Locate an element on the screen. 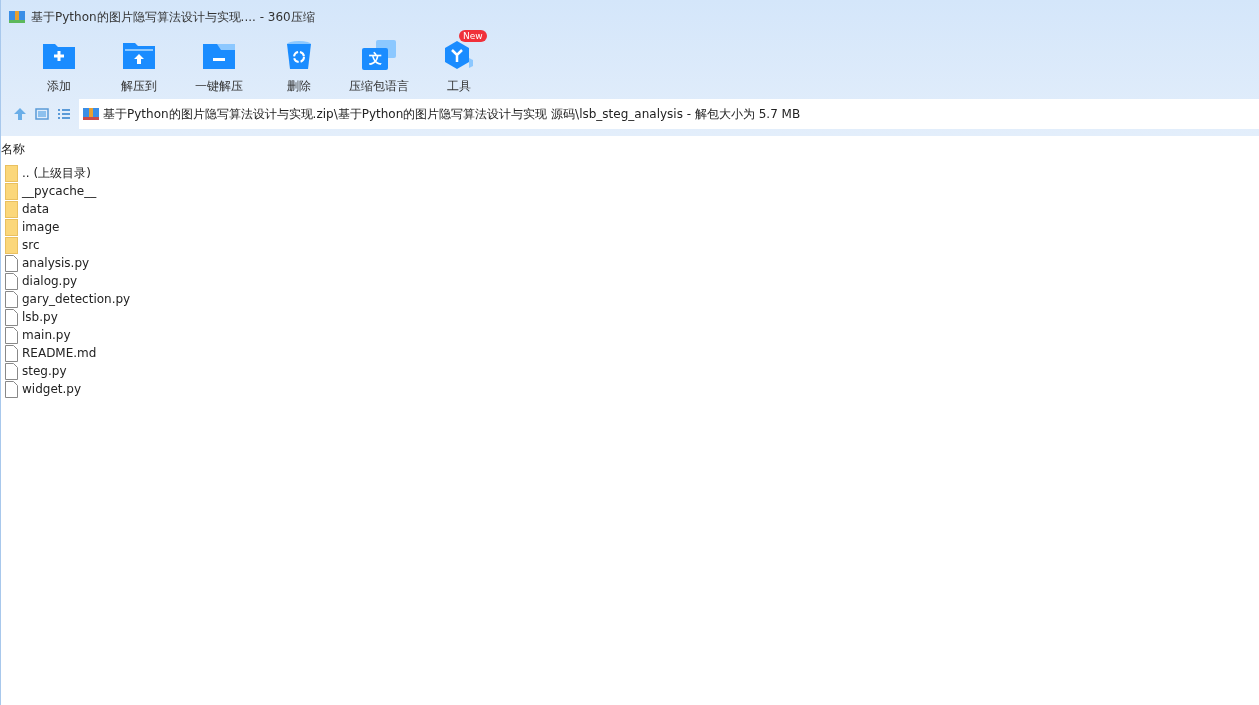  file-name: README.md is located at coordinates (59, 353).